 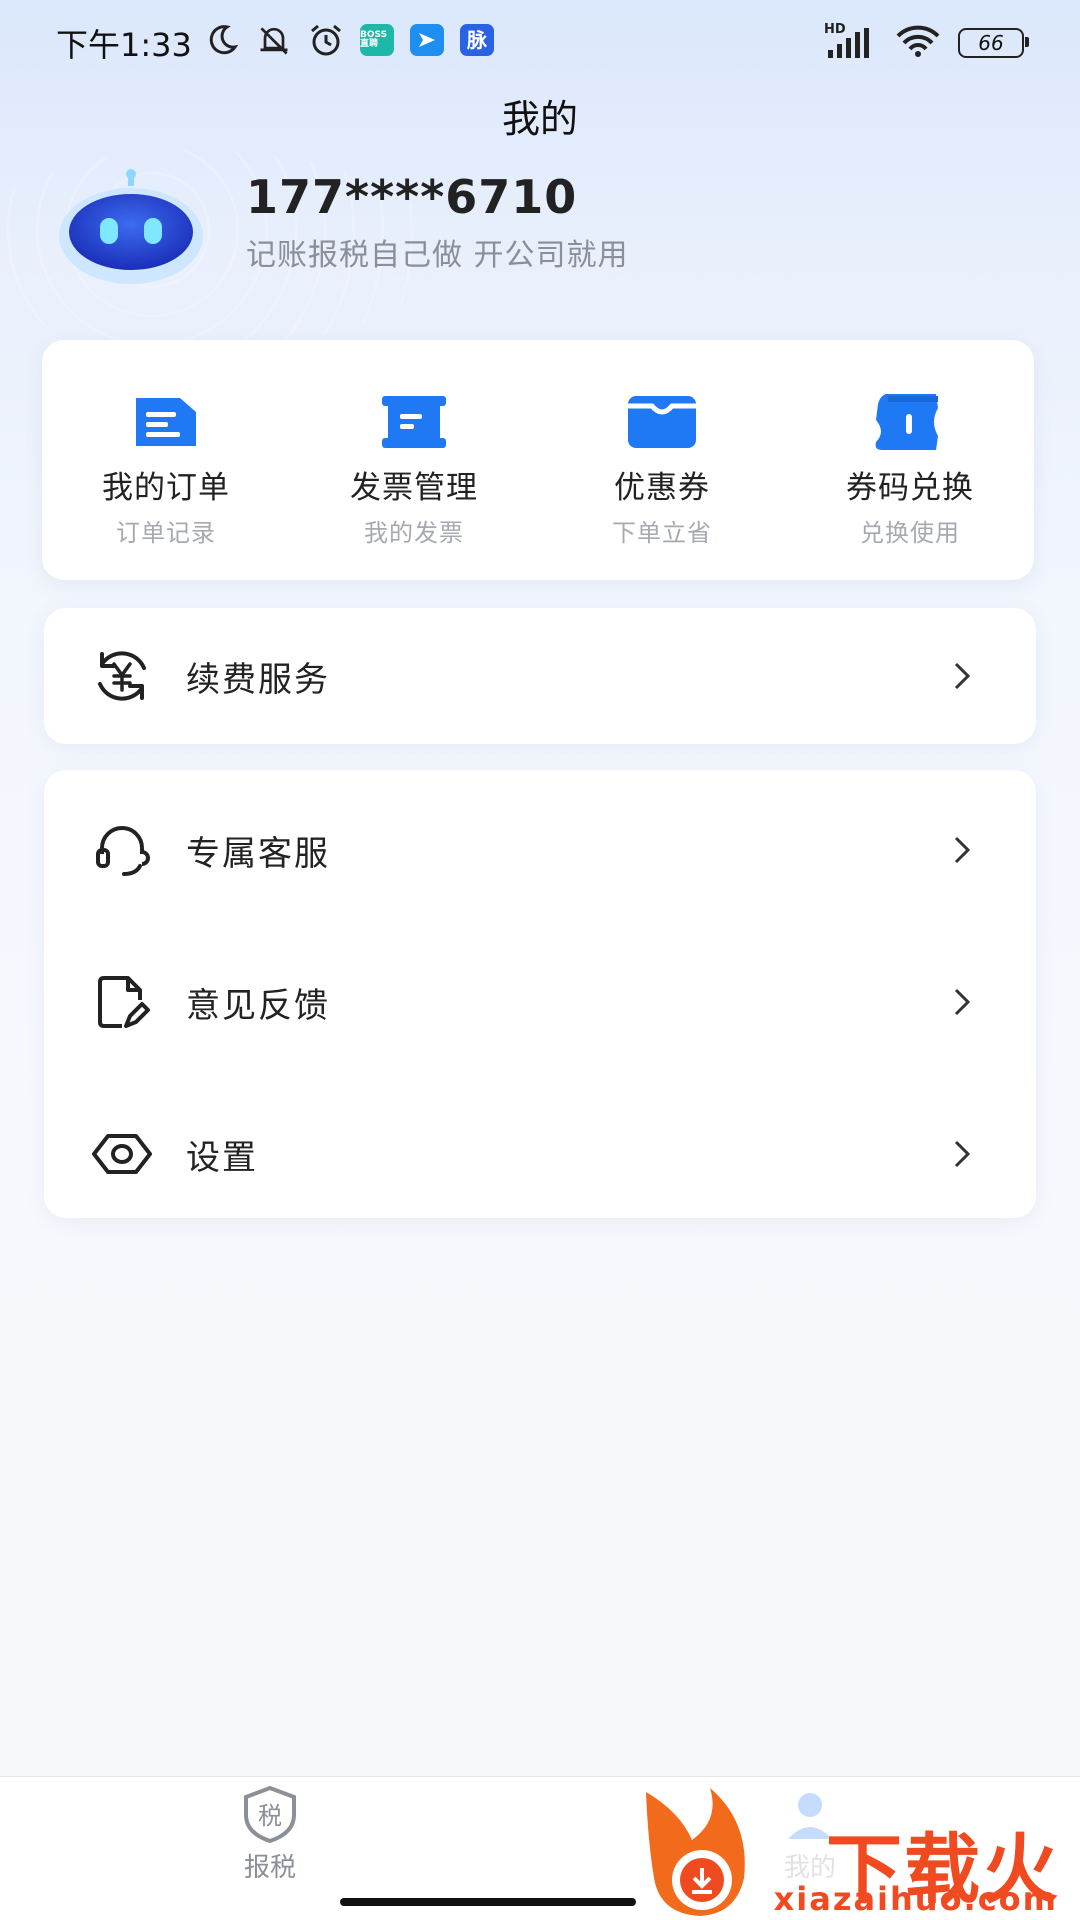 What do you see at coordinates (540, 850) in the screenshot?
I see `menu-item-customer-service: 专属客服` at bounding box center [540, 850].